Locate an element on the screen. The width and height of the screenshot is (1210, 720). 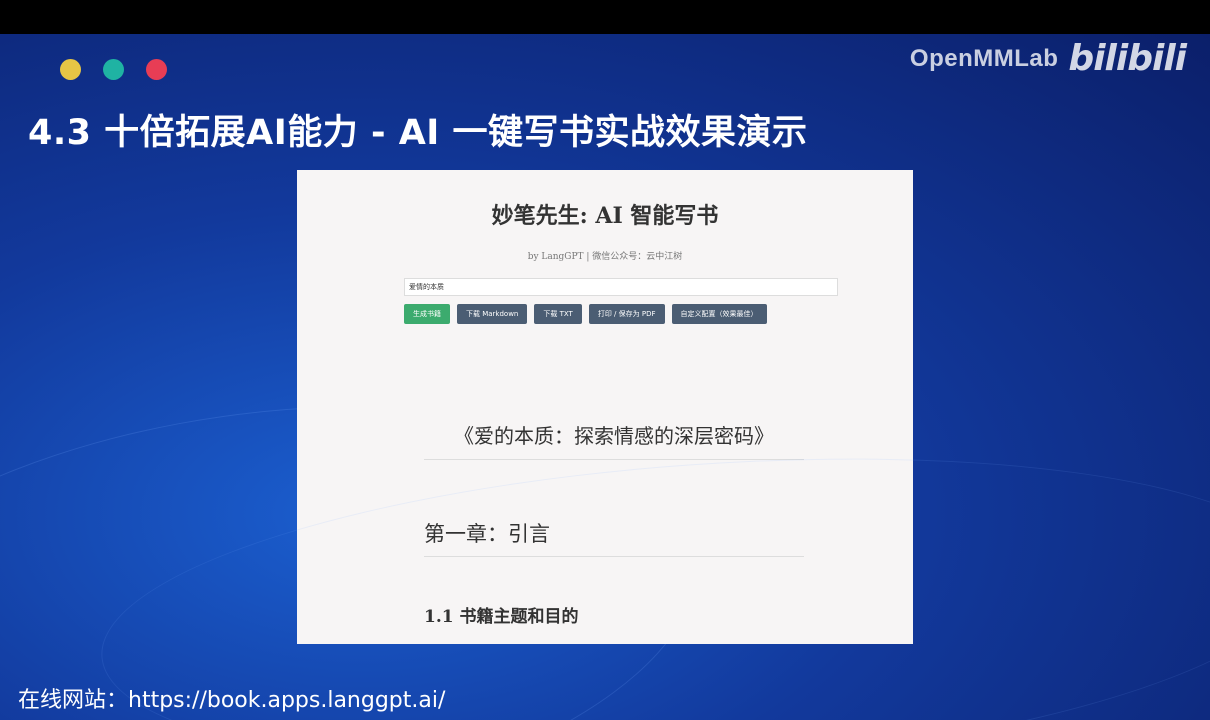
website-url: 在线网站：https://book.apps.langgpt.ai/ is located at coordinates (232, 700).